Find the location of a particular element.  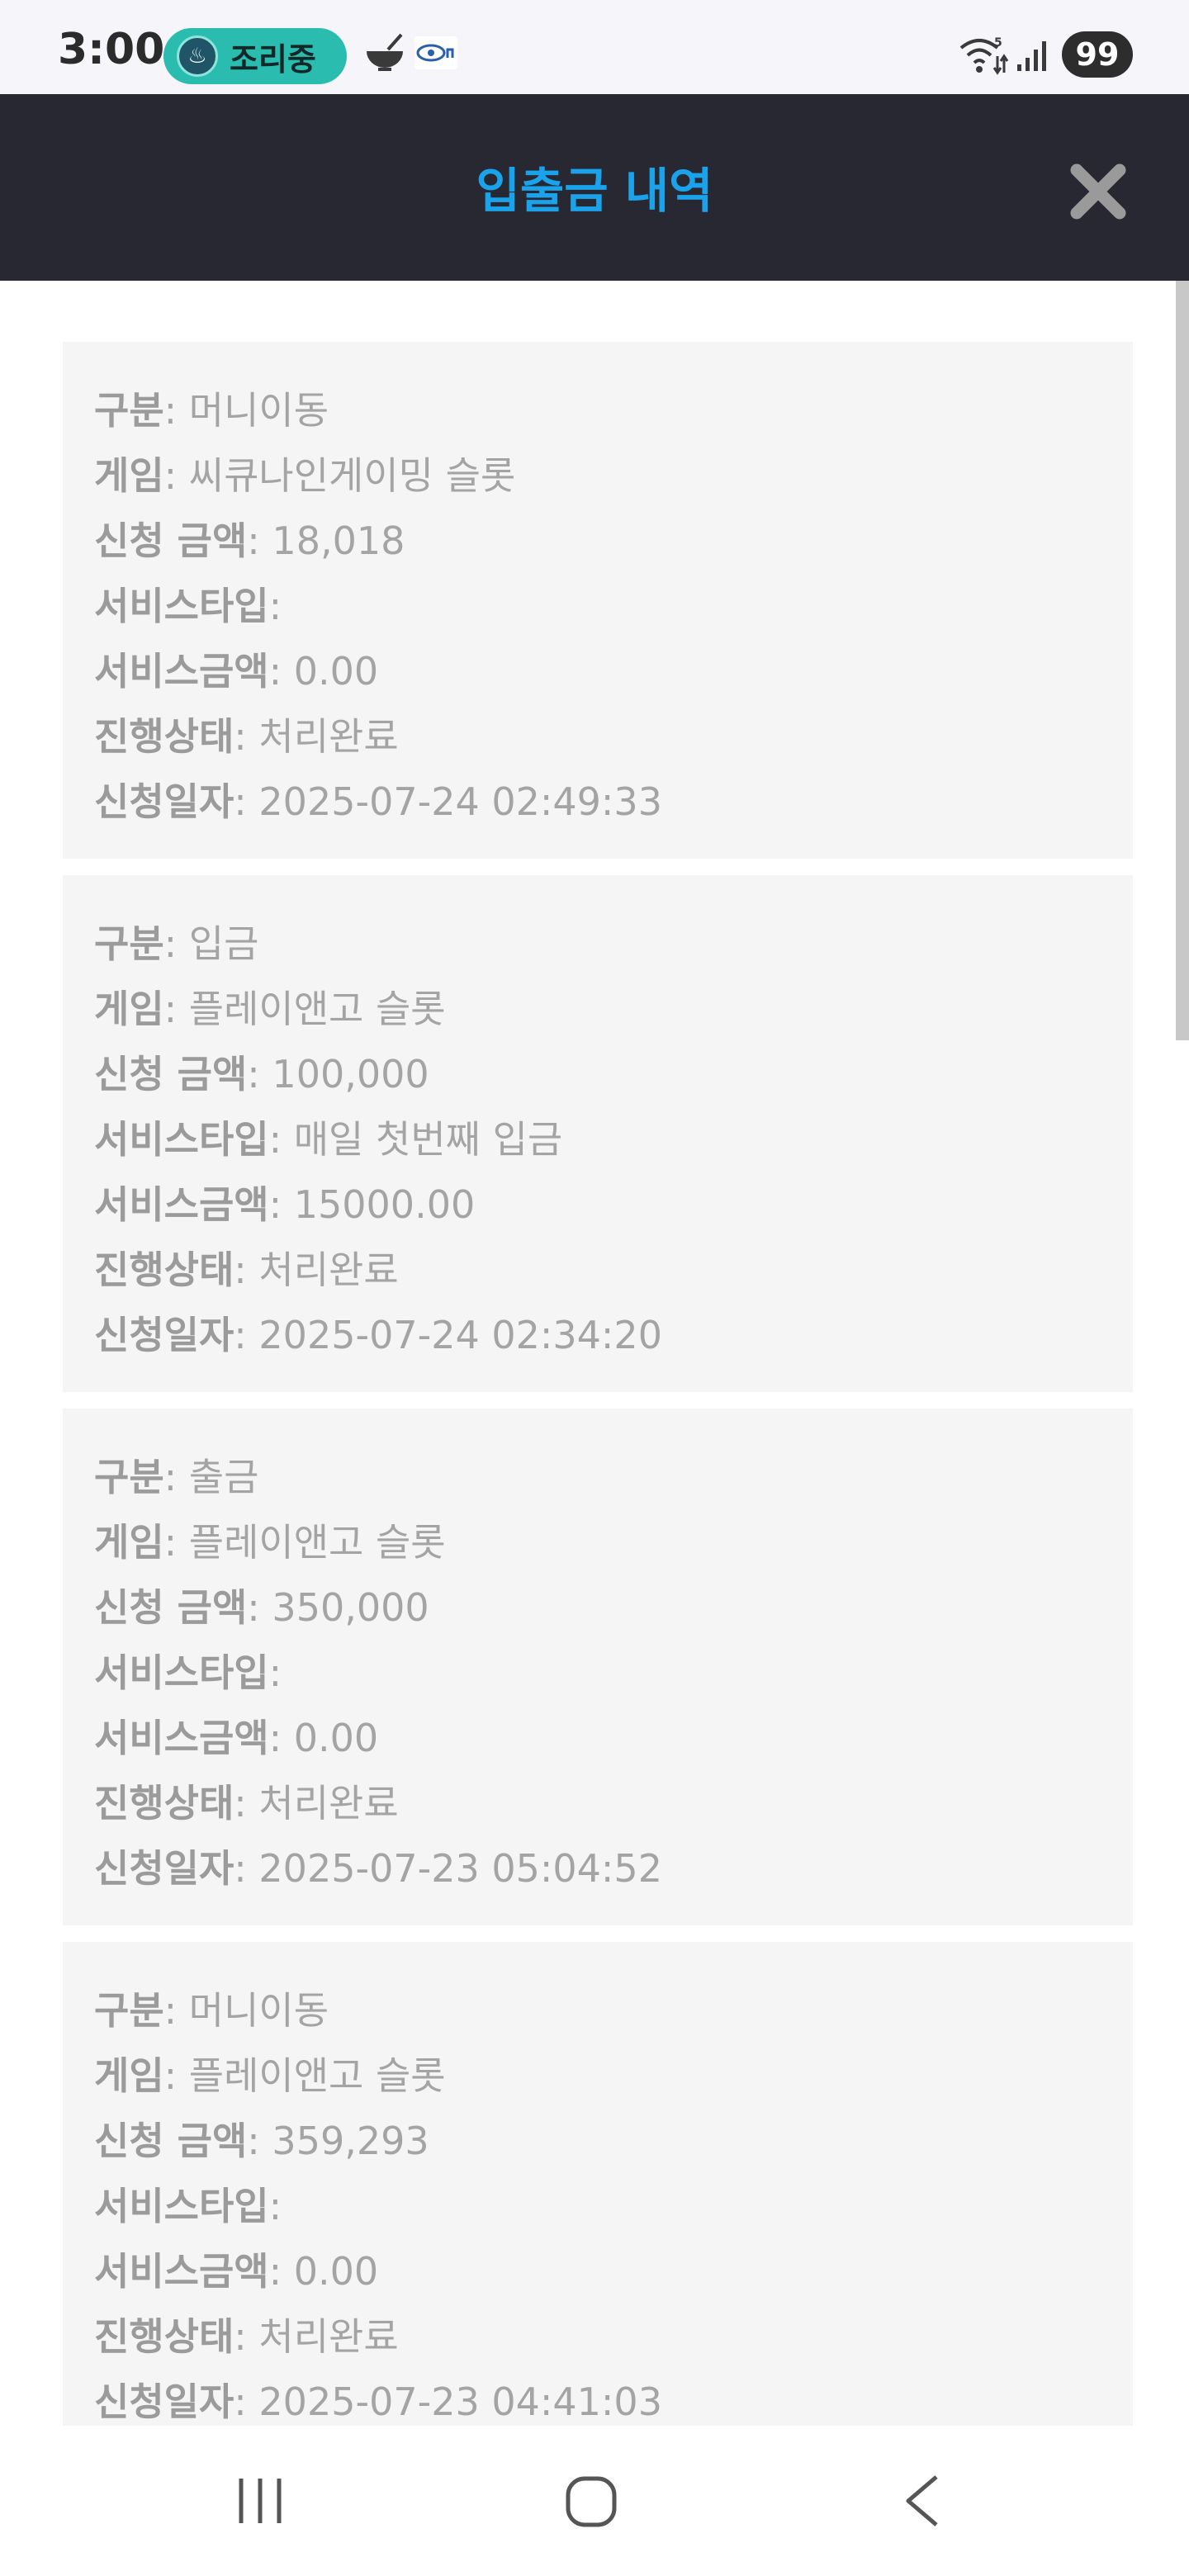

amount-row: 신청 금액: 18,018 is located at coordinates (597, 541).